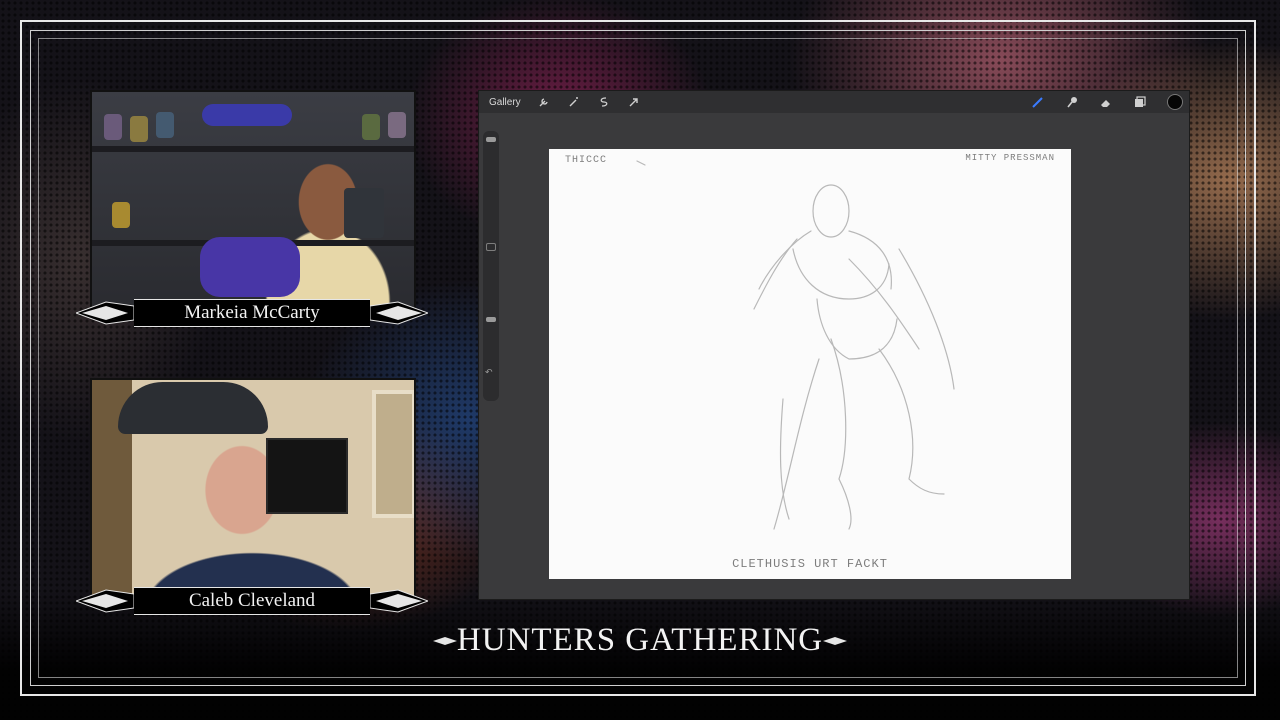 Image resolution: width=1280 pixels, height=720 pixels. I want to click on opacity-slider, so click(491, 319).